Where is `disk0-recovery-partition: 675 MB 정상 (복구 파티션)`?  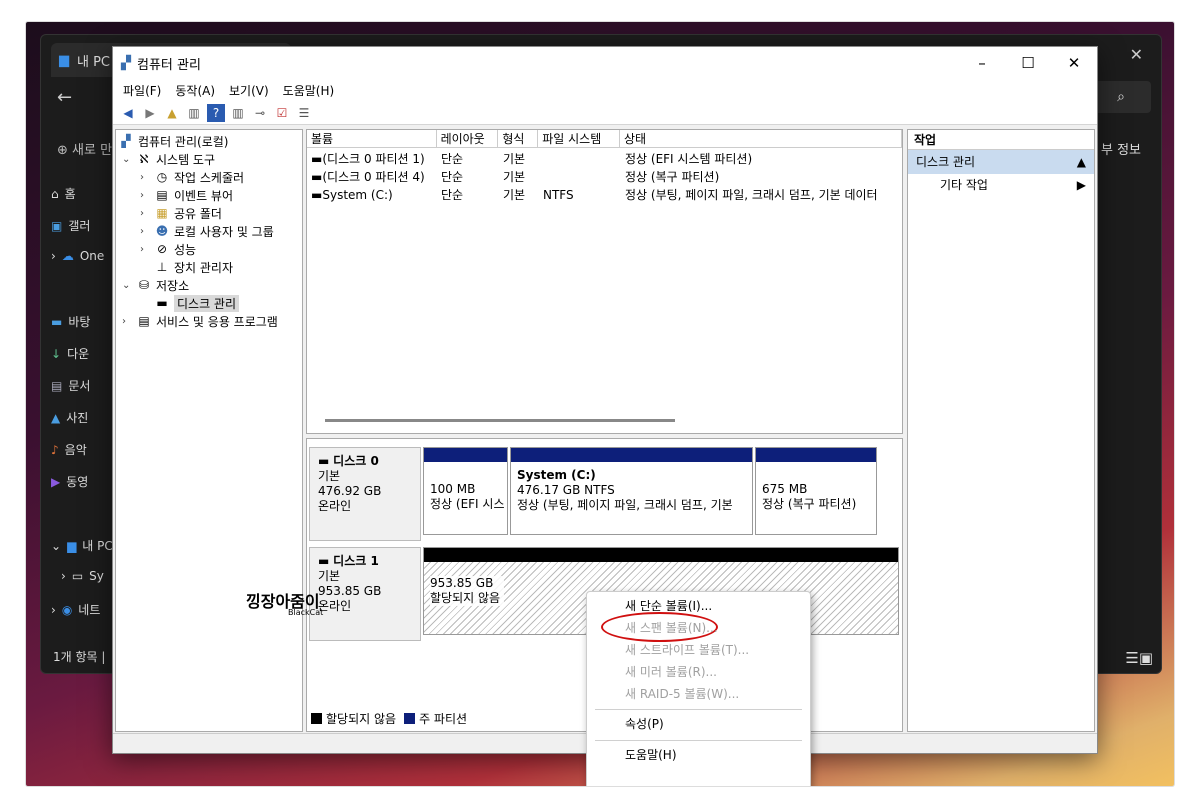
disk0-recovery-partition: 675 MB 정상 (복구 파티션) is located at coordinates (816, 491).